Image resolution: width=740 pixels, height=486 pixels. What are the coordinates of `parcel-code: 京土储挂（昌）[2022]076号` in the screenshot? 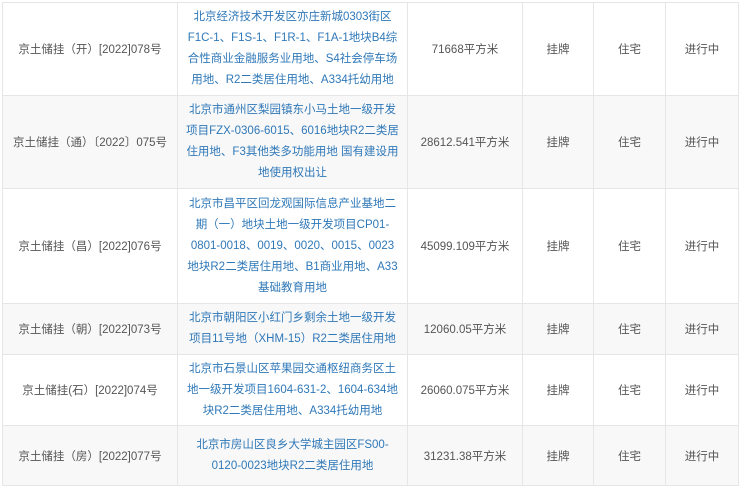 It's located at (90, 247).